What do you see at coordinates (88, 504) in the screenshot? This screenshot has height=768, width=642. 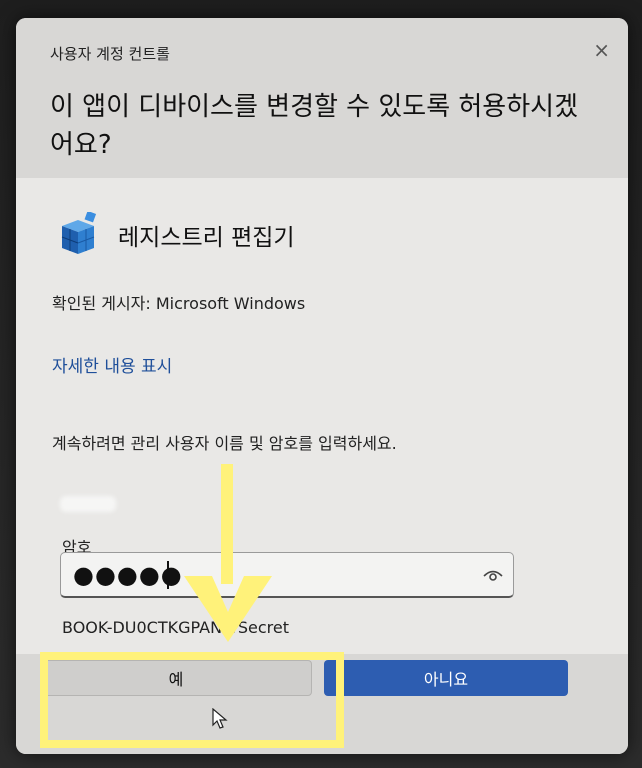 I see `username-field-blurred` at bounding box center [88, 504].